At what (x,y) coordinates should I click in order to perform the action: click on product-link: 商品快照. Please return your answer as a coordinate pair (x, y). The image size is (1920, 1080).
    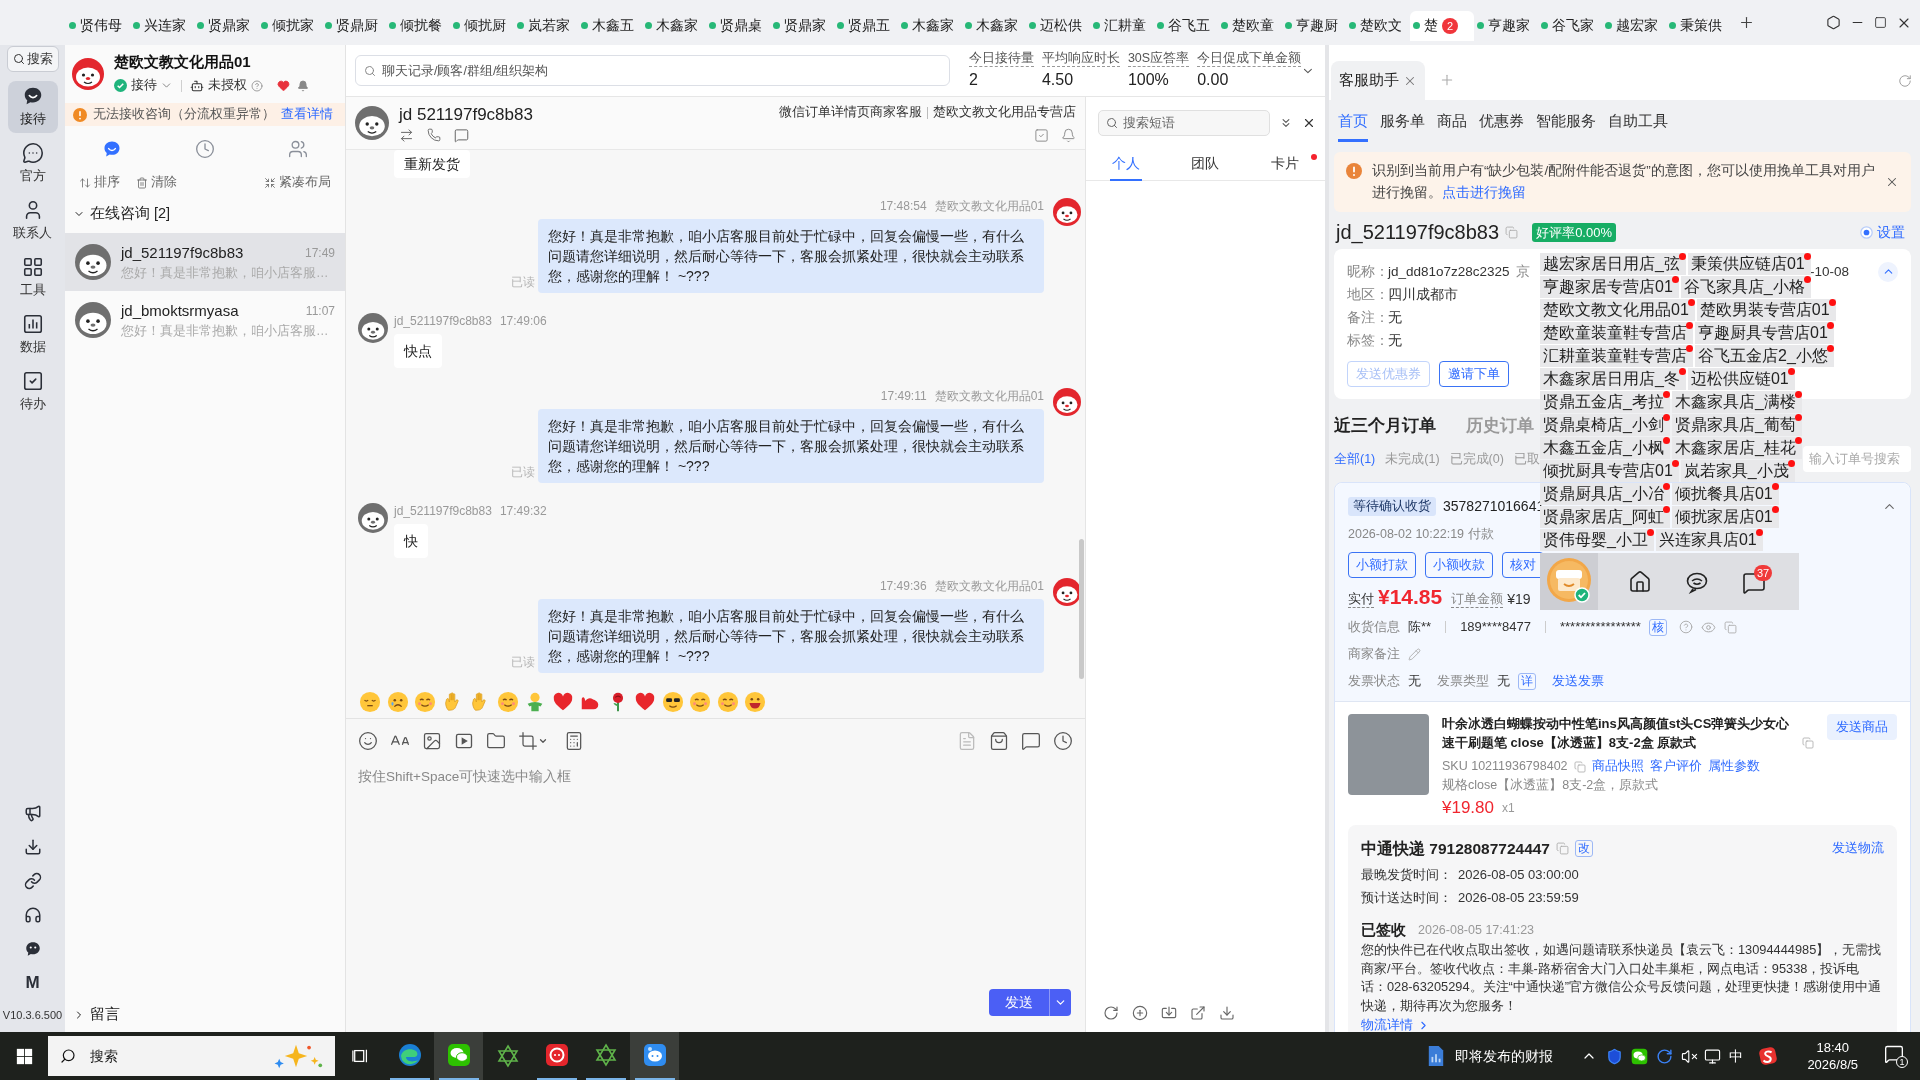
    Looking at the image, I should click on (1617, 767).